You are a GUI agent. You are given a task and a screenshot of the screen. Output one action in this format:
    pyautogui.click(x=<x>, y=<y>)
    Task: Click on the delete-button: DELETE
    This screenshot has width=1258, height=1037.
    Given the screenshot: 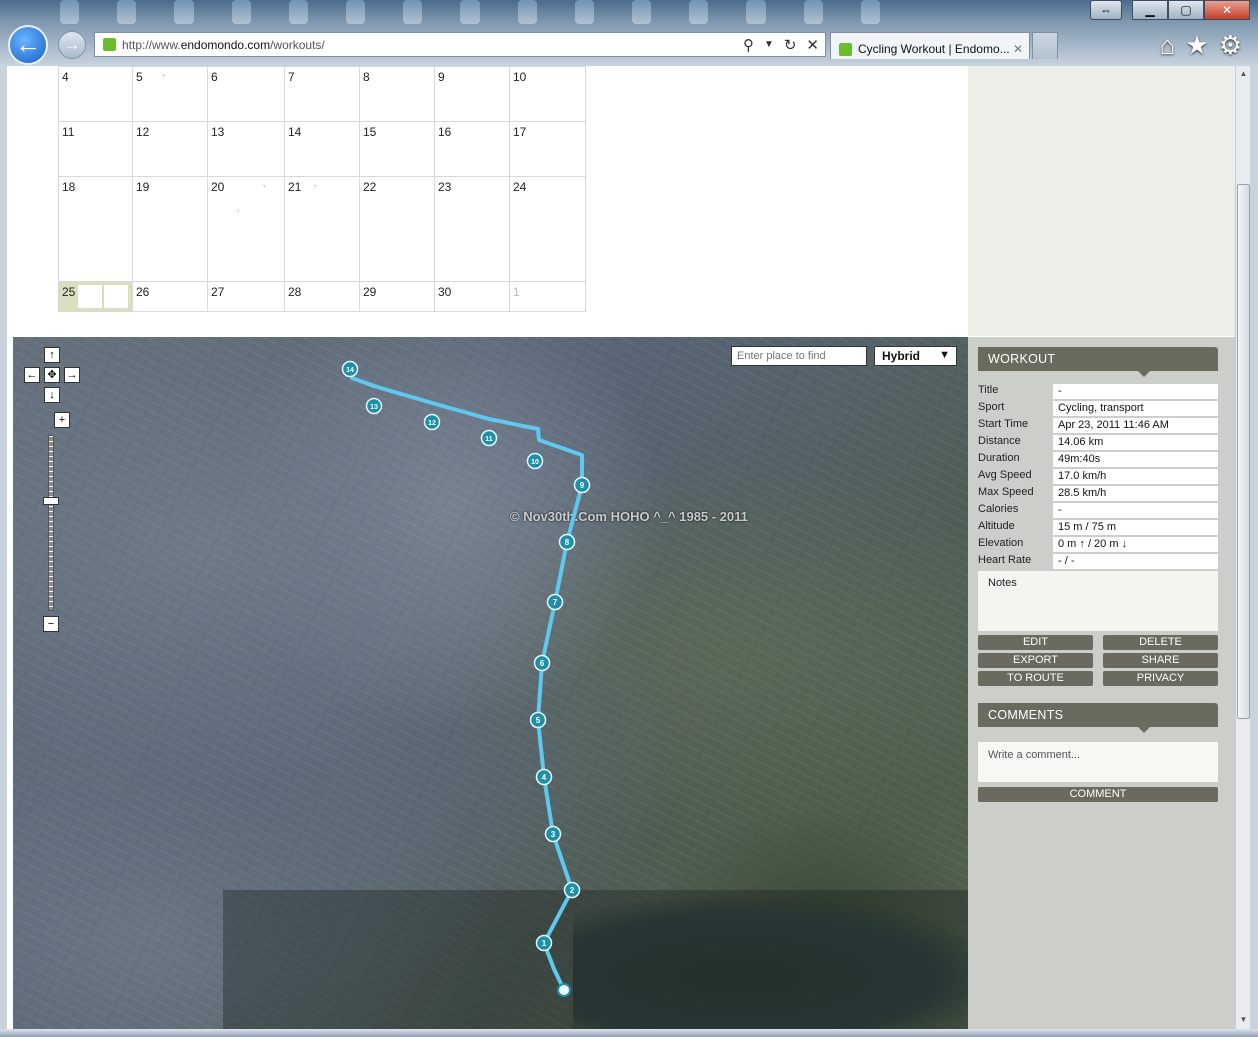 What is the action you would take?
    pyautogui.click(x=1160, y=642)
    